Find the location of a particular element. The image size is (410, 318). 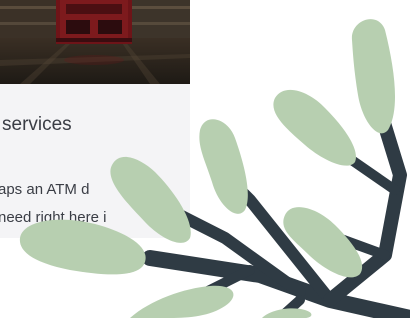

card-description: aps an ATM d need right here i is located at coordinates (95, 204).